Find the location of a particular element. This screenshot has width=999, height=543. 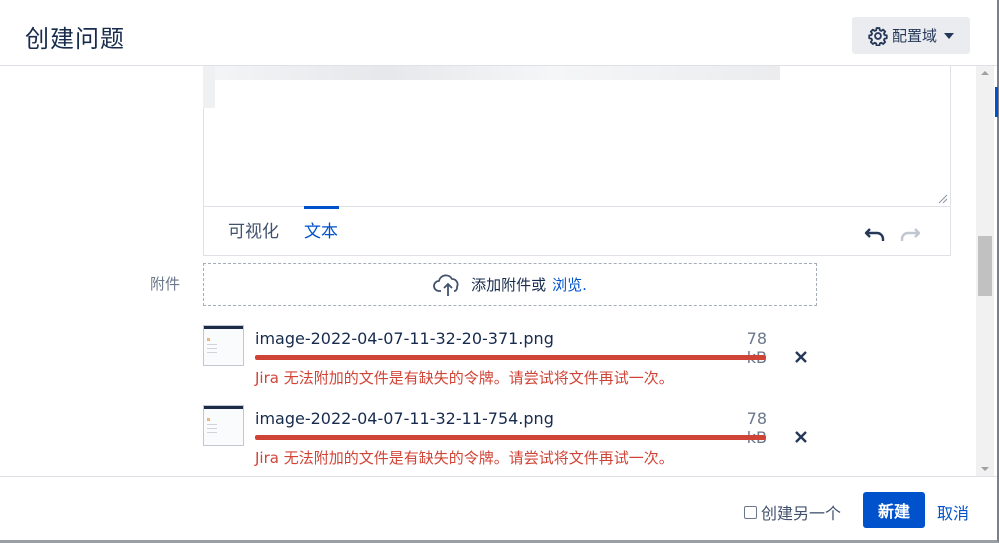

gear-icon is located at coordinates (878, 36).